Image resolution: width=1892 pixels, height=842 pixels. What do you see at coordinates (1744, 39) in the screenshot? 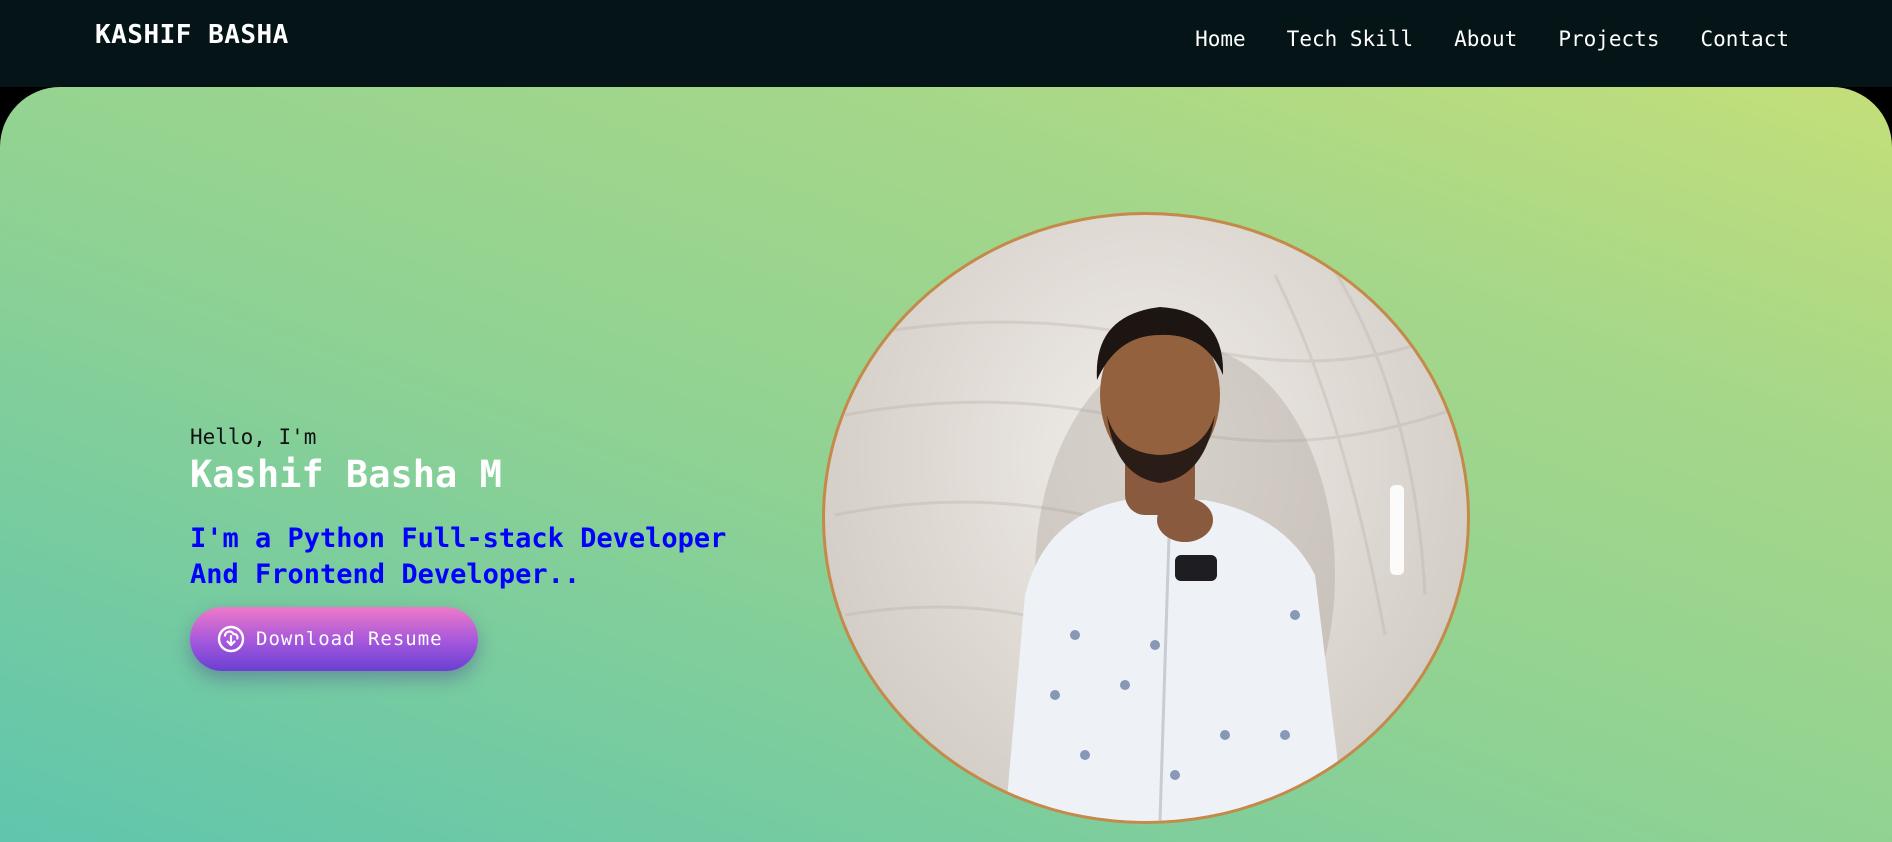
I see `nav-link-contact: Contact` at bounding box center [1744, 39].